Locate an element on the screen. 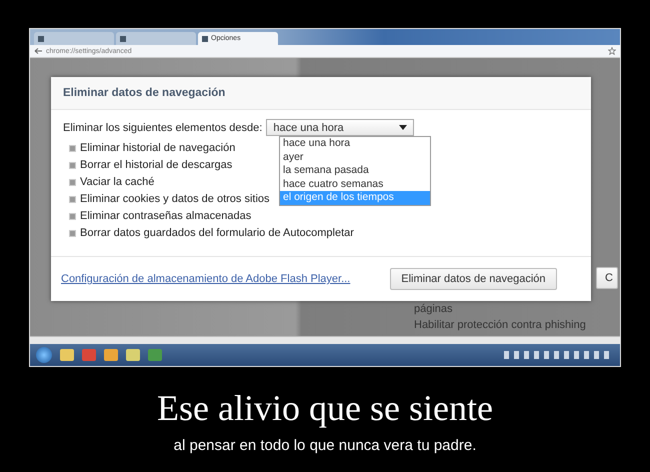 The height and width of the screenshot is (472, 650). star-icon is located at coordinates (612, 51).